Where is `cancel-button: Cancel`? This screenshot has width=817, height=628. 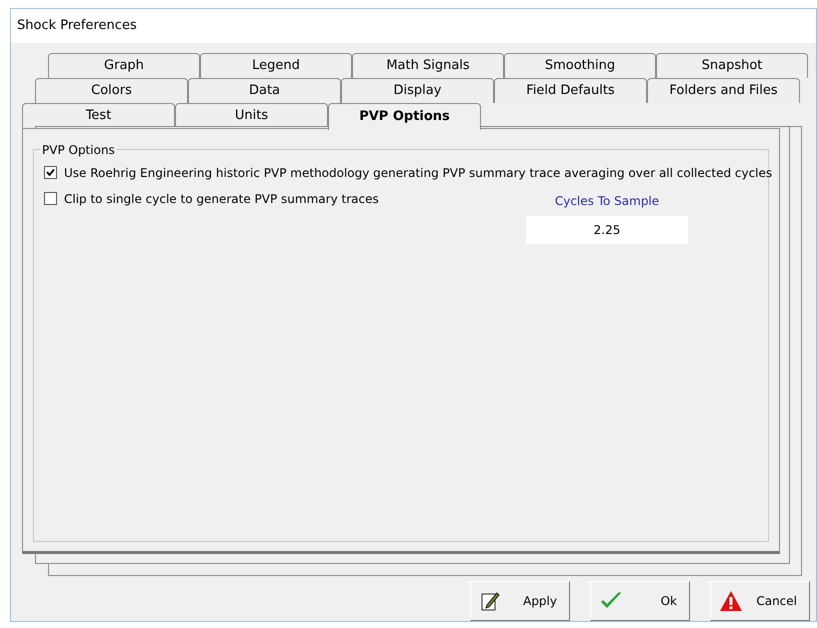 cancel-button: Cancel is located at coordinates (760, 601).